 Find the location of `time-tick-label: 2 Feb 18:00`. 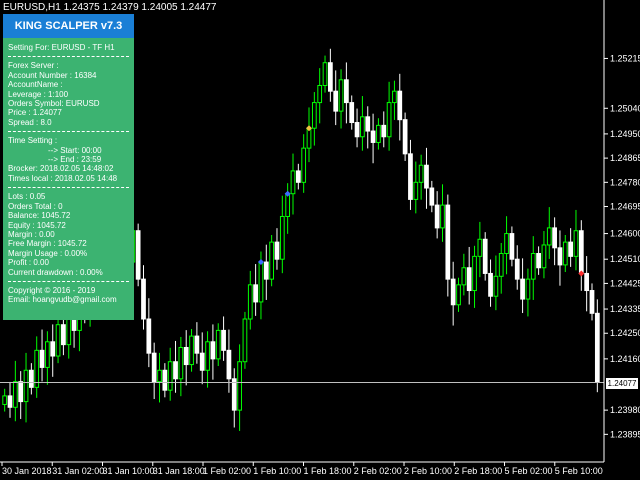

time-tick-label: 2 Feb 18:00 is located at coordinates (478, 471).